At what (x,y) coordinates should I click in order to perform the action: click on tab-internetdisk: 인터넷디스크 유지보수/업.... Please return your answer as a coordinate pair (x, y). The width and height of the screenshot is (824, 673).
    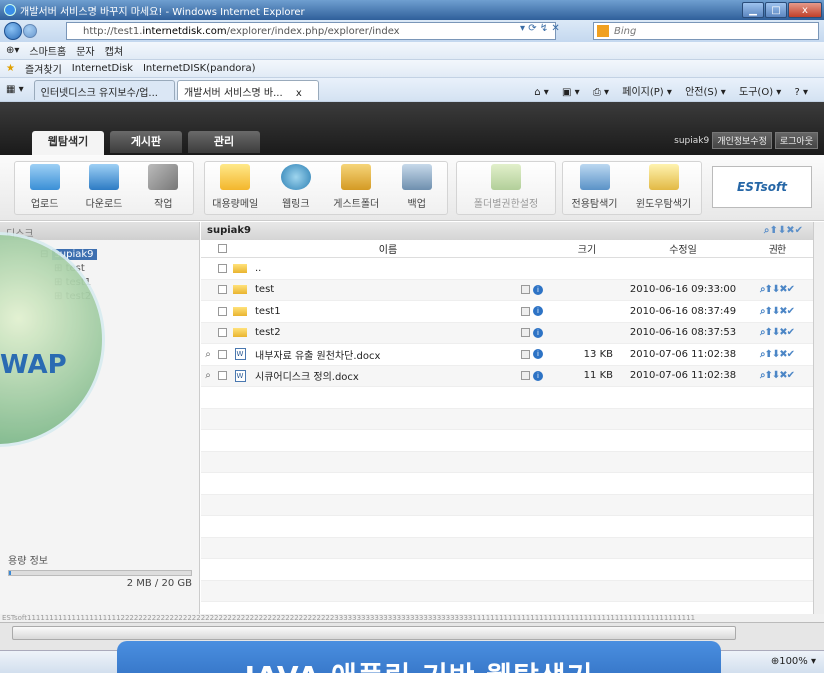
    Looking at the image, I should click on (104, 89).